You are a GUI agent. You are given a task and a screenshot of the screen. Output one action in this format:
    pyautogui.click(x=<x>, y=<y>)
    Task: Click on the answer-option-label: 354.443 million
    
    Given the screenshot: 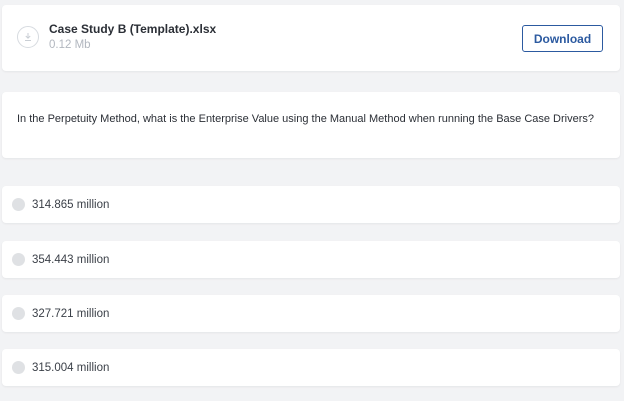 What is the action you would take?
    pyautogui.click(x=71, y=259)
    